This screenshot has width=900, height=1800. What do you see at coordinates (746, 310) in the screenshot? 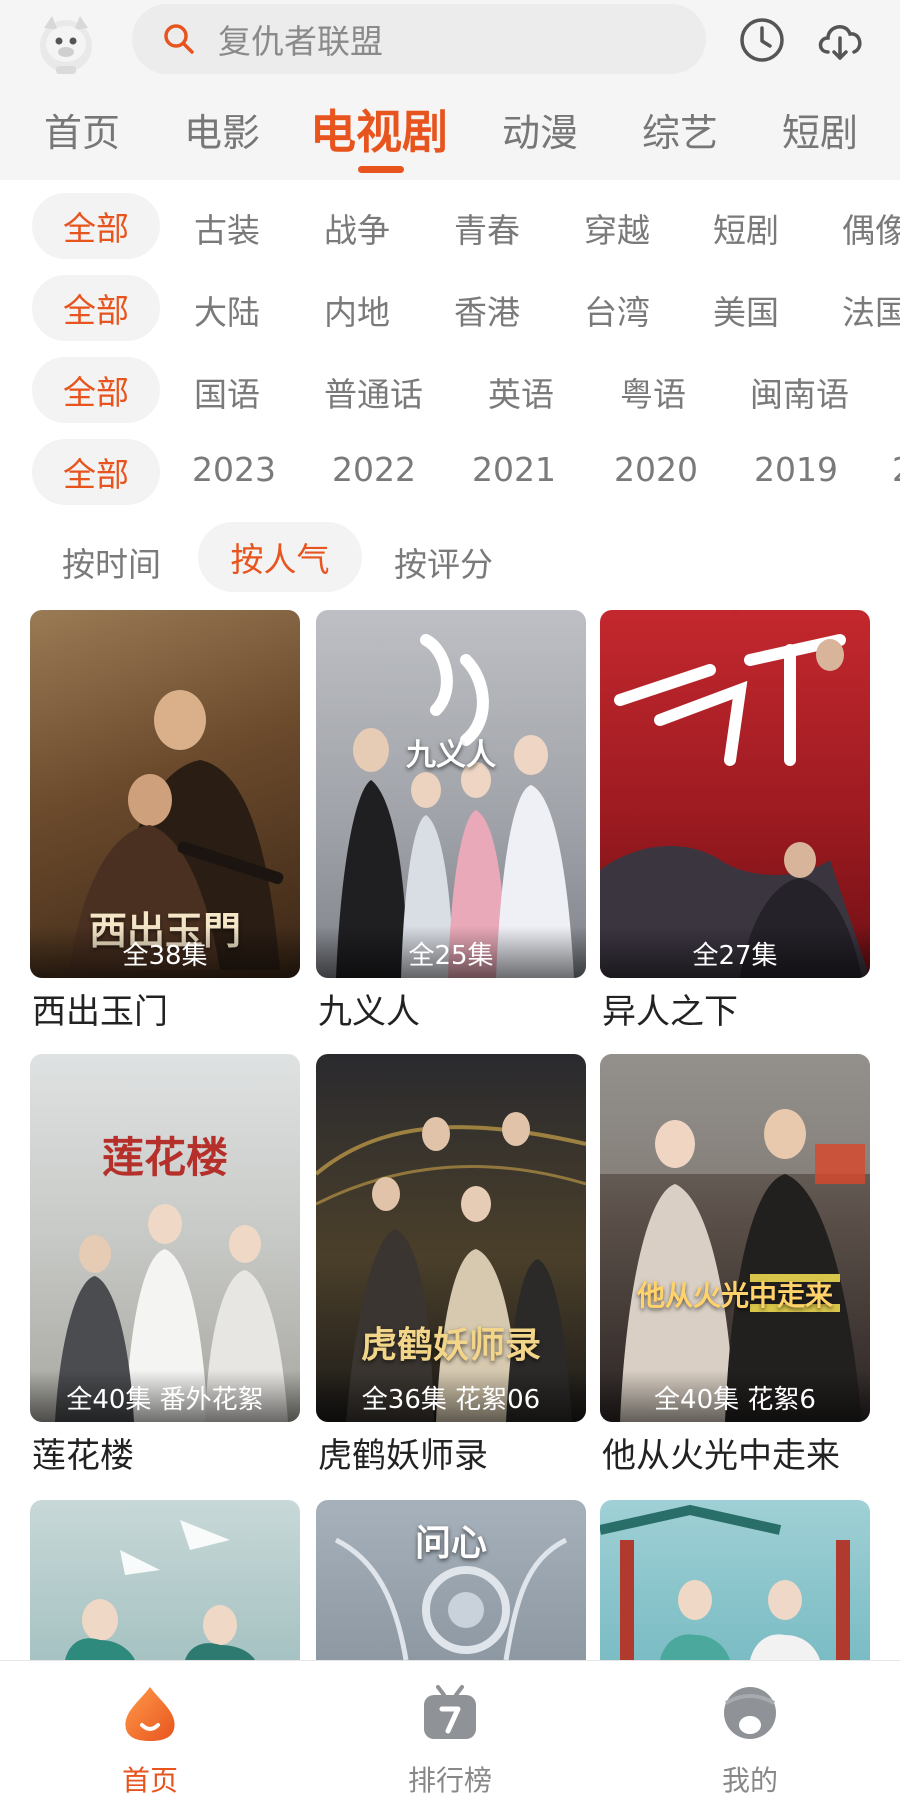
I see `filter-region-item: 美国` at bounding box center [746, 310].